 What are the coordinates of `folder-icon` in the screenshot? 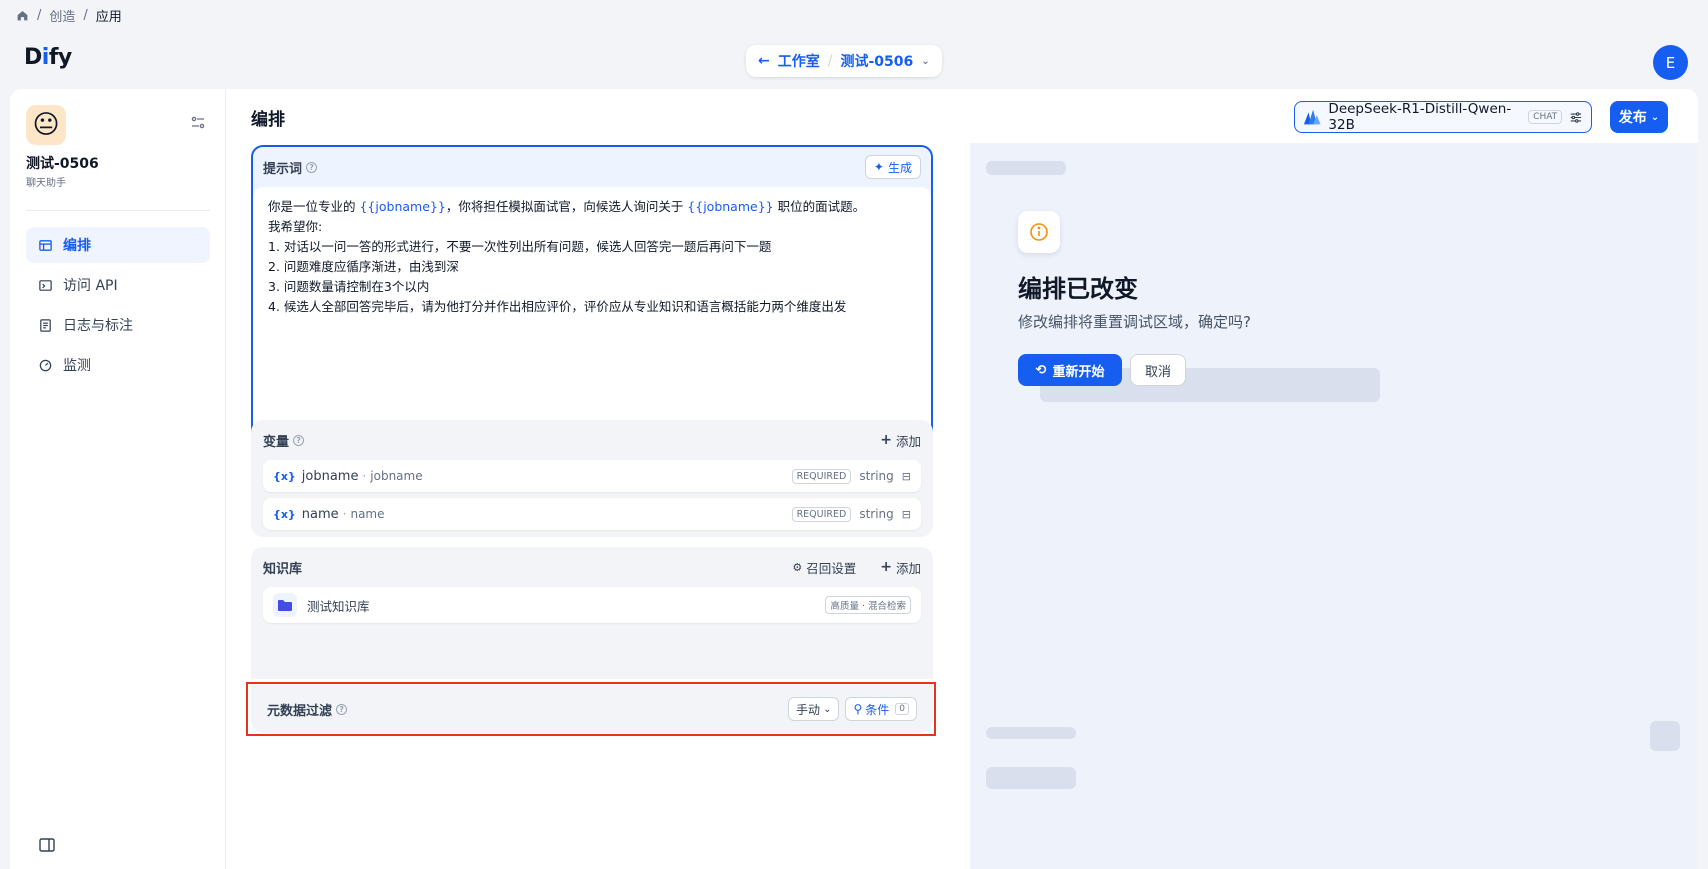 It's located at (285, 605).